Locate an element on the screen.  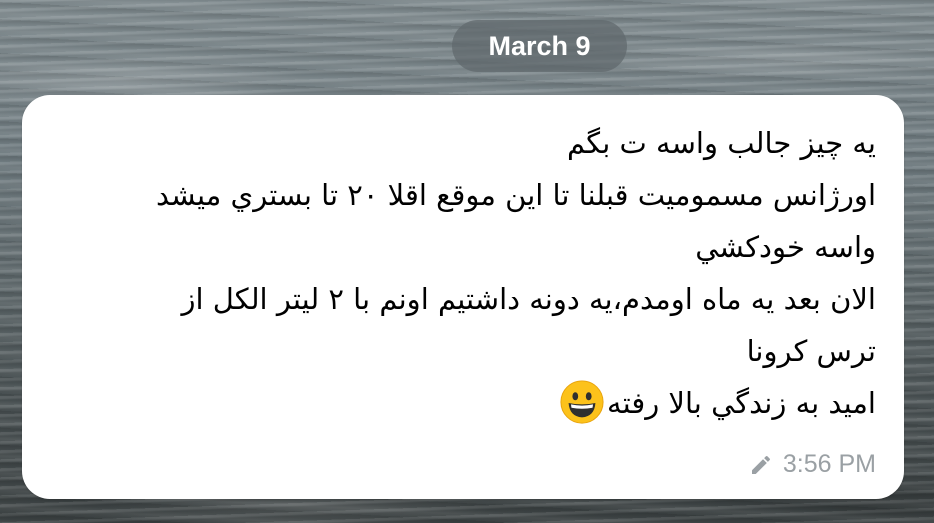
message-last-line: امید به زندگي بالا رفته is located at coordinates (461, 403).